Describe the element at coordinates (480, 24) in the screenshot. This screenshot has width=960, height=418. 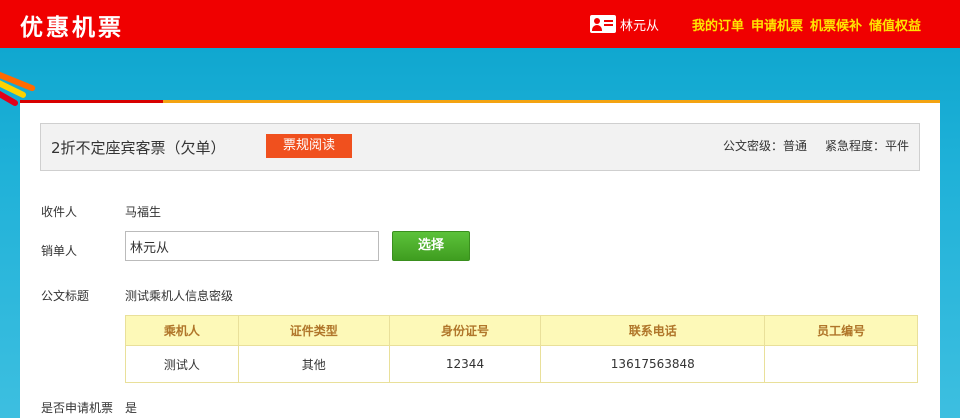
I see `top-bar: 优惠机票 林元从 我的订单 申请机票 机票候补 储值权益` at that location.